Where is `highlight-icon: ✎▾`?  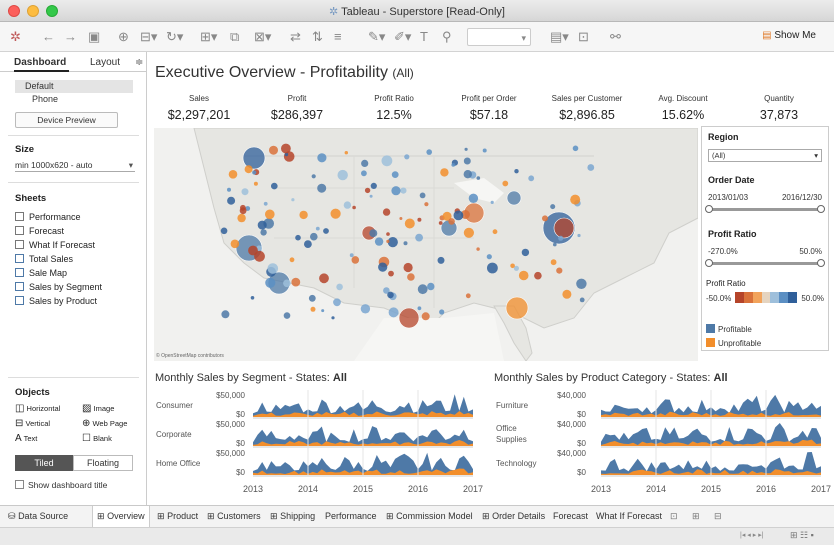 highlight-icon: ✎▾ is located at coordinates (376, 37).